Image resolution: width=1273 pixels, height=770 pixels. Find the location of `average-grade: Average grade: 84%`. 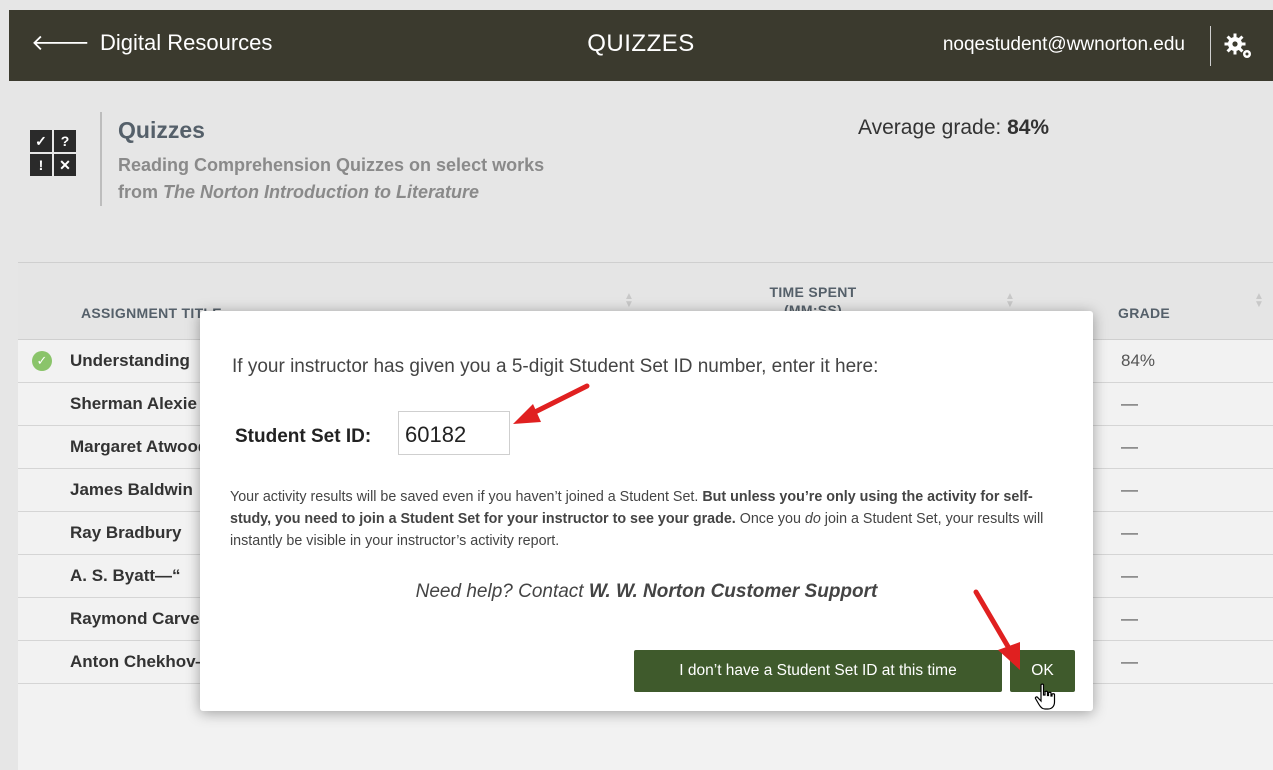

average-grade: Average grade: 84% is located at coordinates (953, 128).